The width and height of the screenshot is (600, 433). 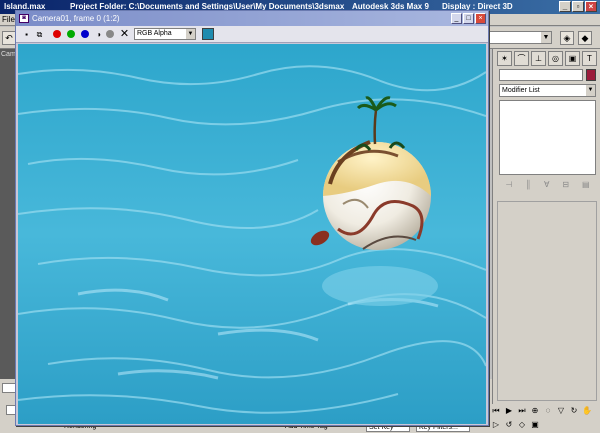 I want to click on save-icon: ▪, so click(x=26, y=34).